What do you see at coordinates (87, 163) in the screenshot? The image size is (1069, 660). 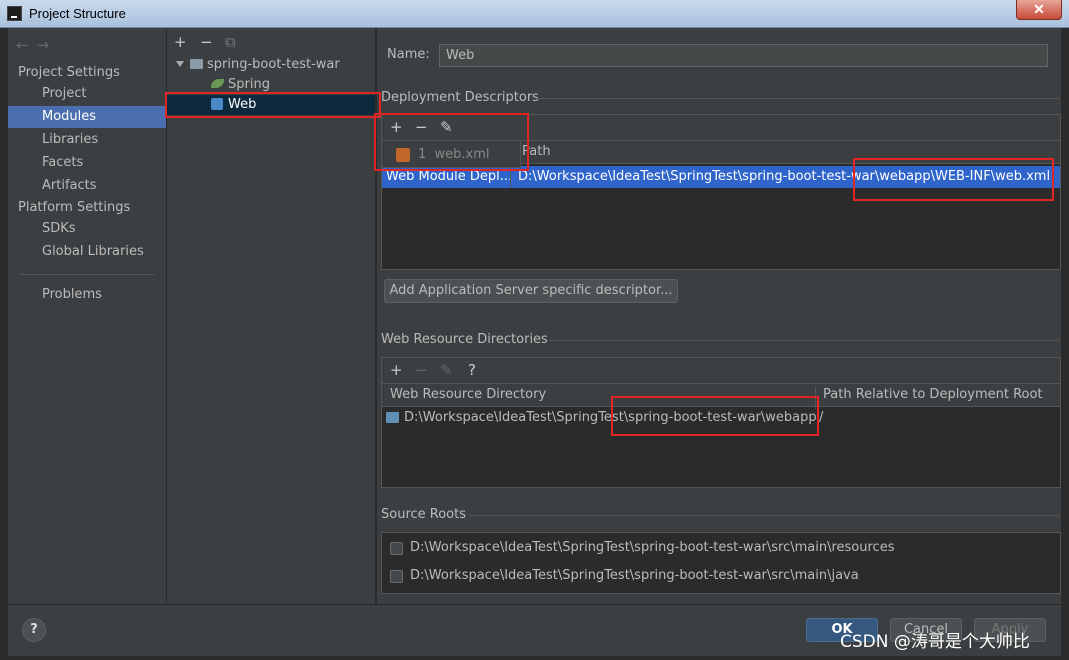 I see `sidebar-item-facets: Facets` at bounding box center [87, 163].